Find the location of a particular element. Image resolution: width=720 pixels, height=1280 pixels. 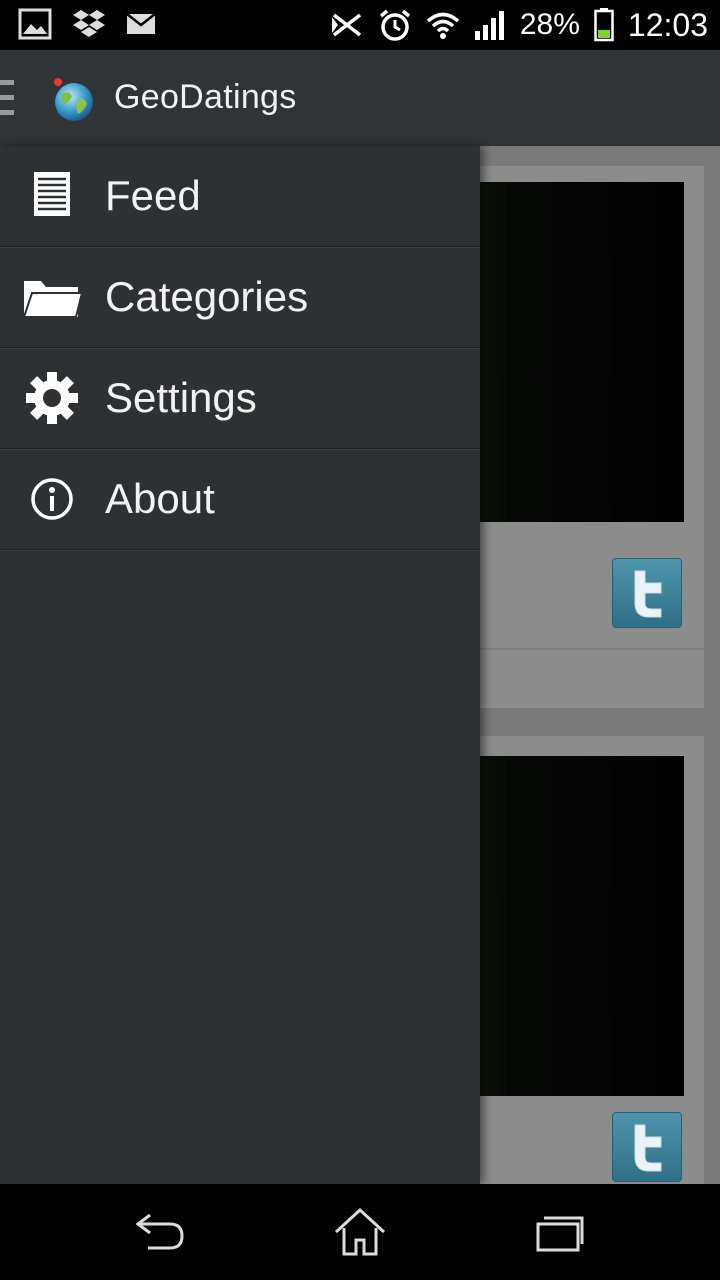

home-icon is located at coordinates (360, 1233).